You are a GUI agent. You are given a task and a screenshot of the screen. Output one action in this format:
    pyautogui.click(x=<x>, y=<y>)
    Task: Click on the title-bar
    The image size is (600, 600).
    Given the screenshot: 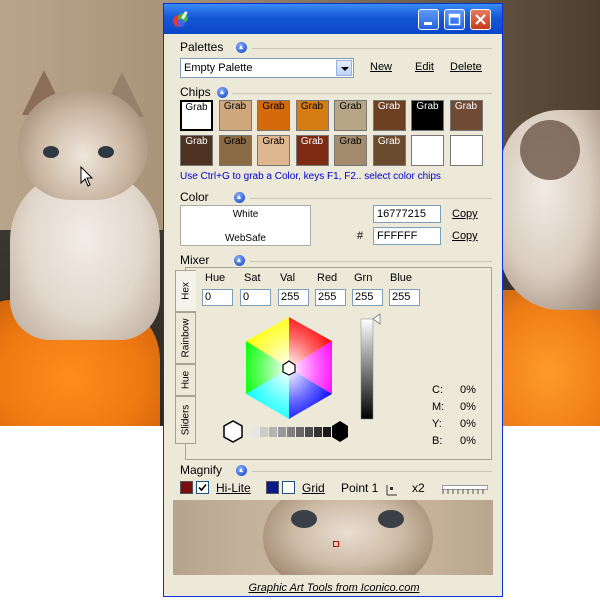 What is the action you would take?
    pyautogui.click(x=333, y=19)
    